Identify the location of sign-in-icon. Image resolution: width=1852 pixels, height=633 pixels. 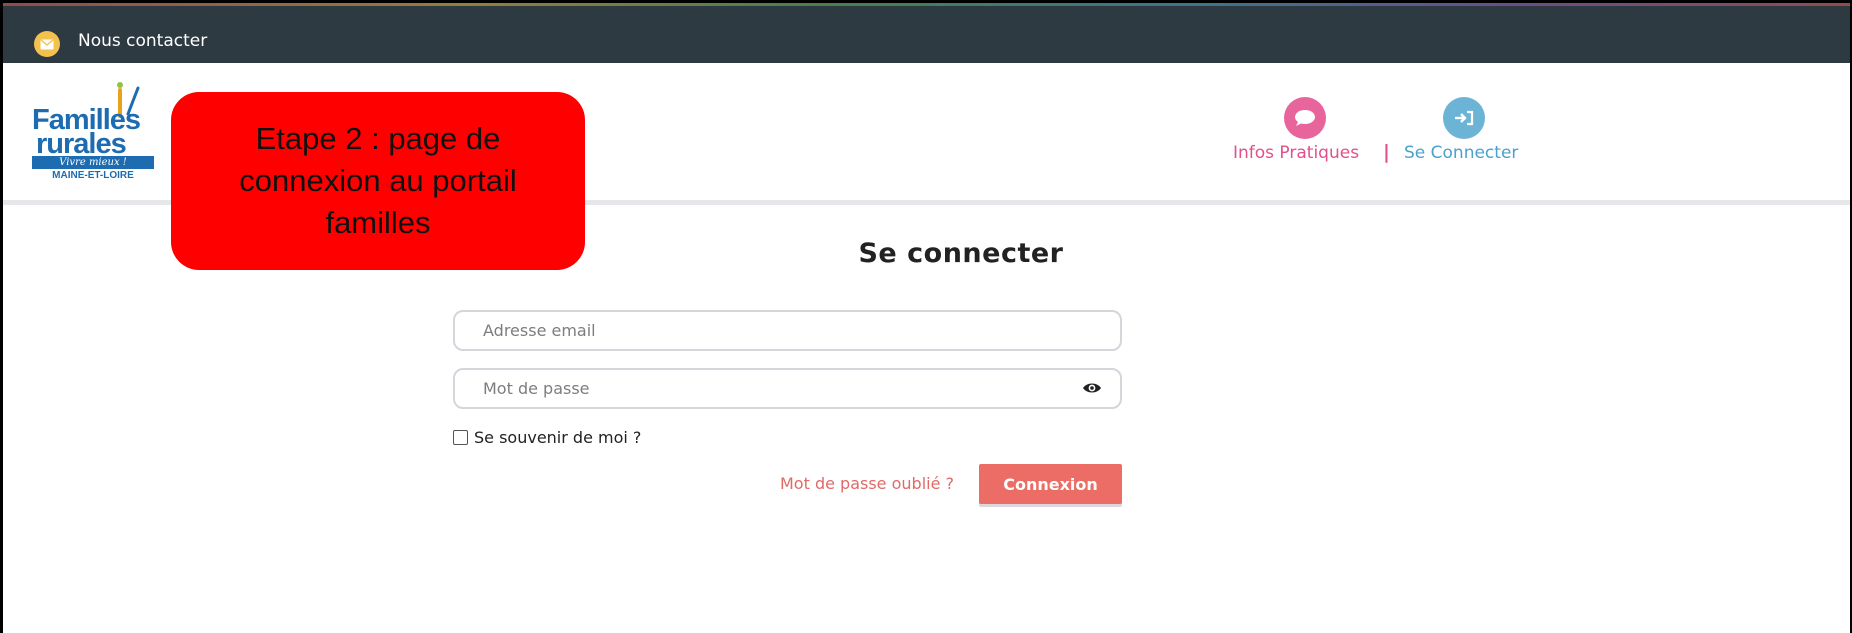
(1464, 118).